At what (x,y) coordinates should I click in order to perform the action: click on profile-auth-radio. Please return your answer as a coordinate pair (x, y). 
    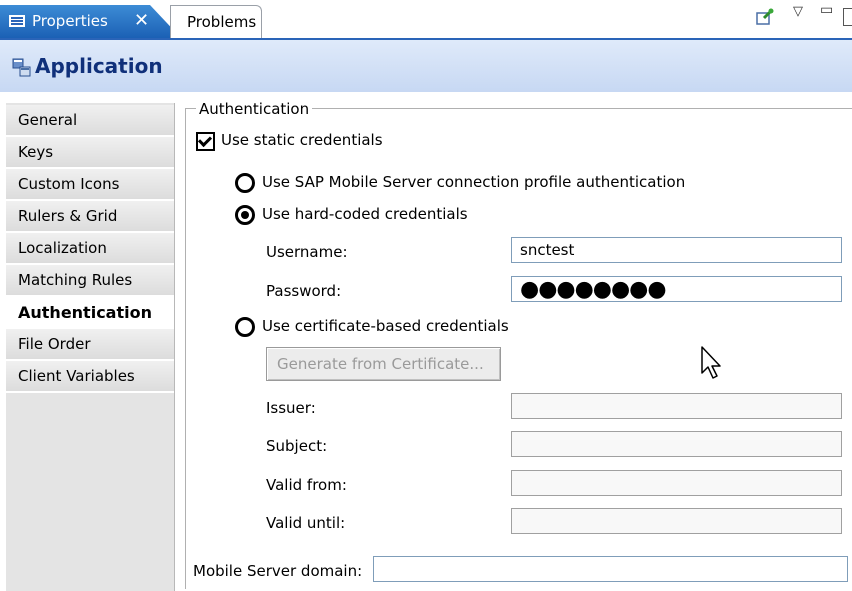
    Looking at the image, I should click on (245, 183).